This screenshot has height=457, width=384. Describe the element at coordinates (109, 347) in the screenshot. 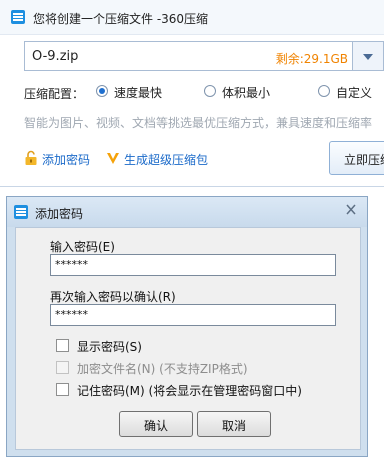

I see `show-password-label: 显示密码(S)` at that location.